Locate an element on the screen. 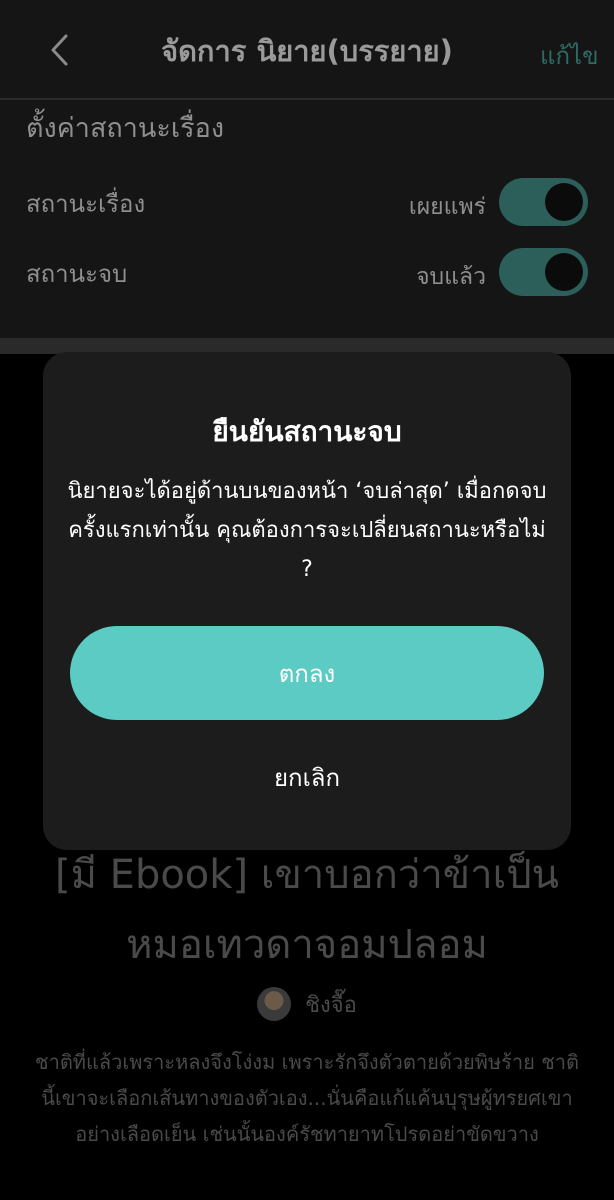 This screenshot has width=614, height=1200. author-row: ชิงจื๊อ is located at coordinates (307, 1004).